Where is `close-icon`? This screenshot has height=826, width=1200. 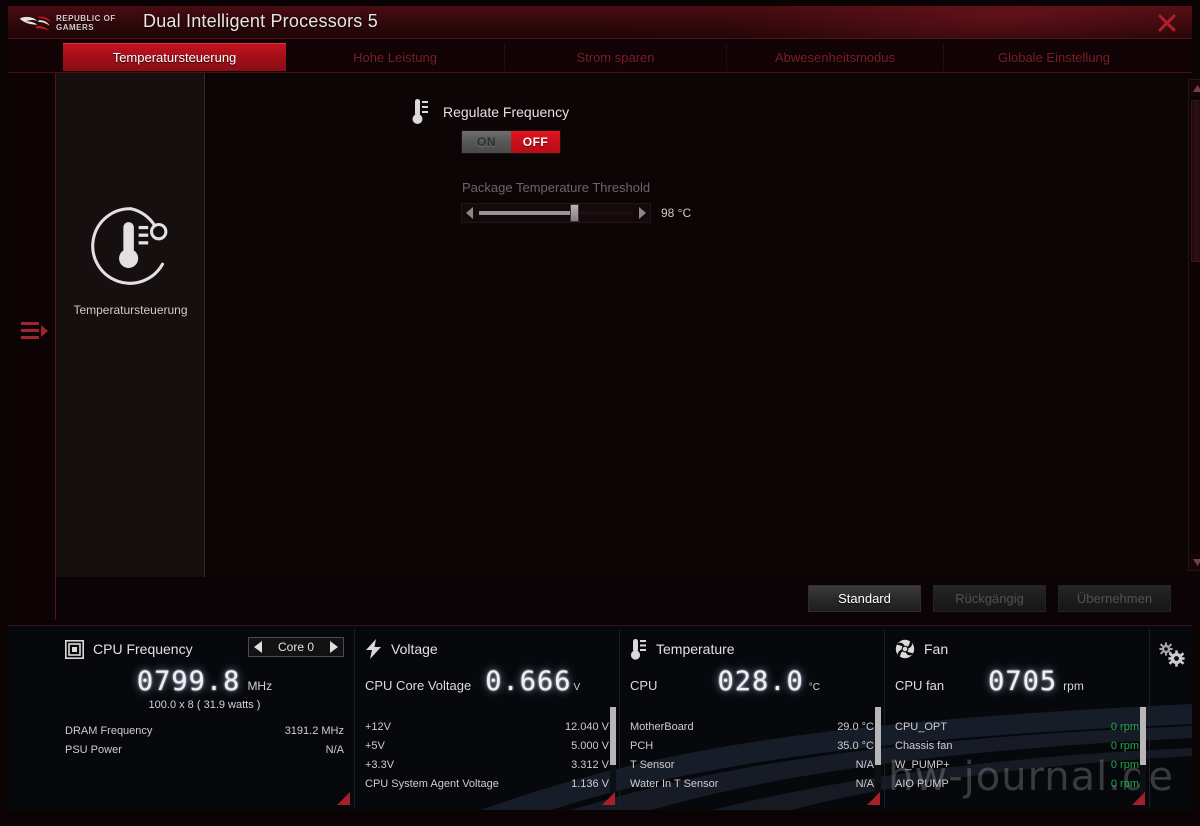 close-icon is located at coordinates (1167, 23).